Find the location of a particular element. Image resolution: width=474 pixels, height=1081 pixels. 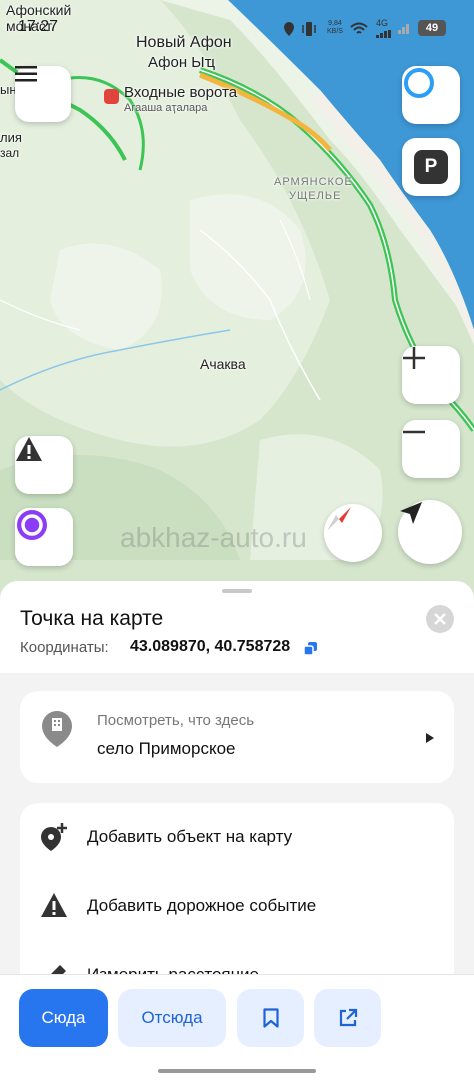

minus-icon is located at coordinates (414, 432).